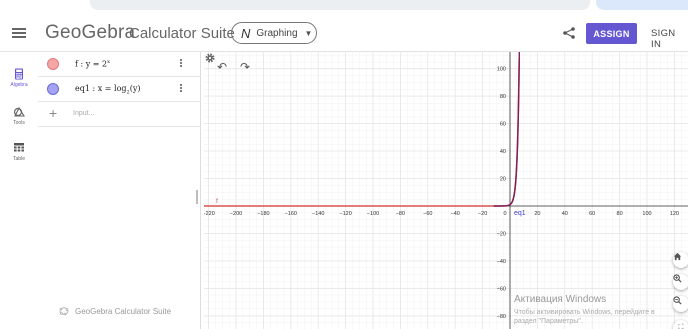 This screenshot has width=688, height=329. I want to click on x-tick-label: −160, so click(291, 214).